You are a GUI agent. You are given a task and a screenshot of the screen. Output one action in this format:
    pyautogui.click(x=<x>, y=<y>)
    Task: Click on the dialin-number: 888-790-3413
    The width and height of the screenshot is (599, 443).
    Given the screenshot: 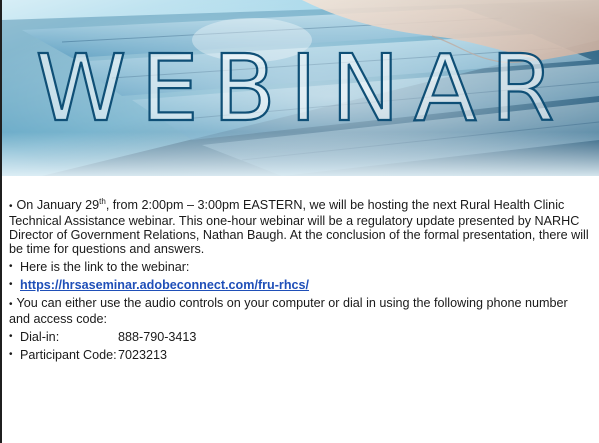 What is the action you would take?
    pyautogui.click(x=157, y=337)
    